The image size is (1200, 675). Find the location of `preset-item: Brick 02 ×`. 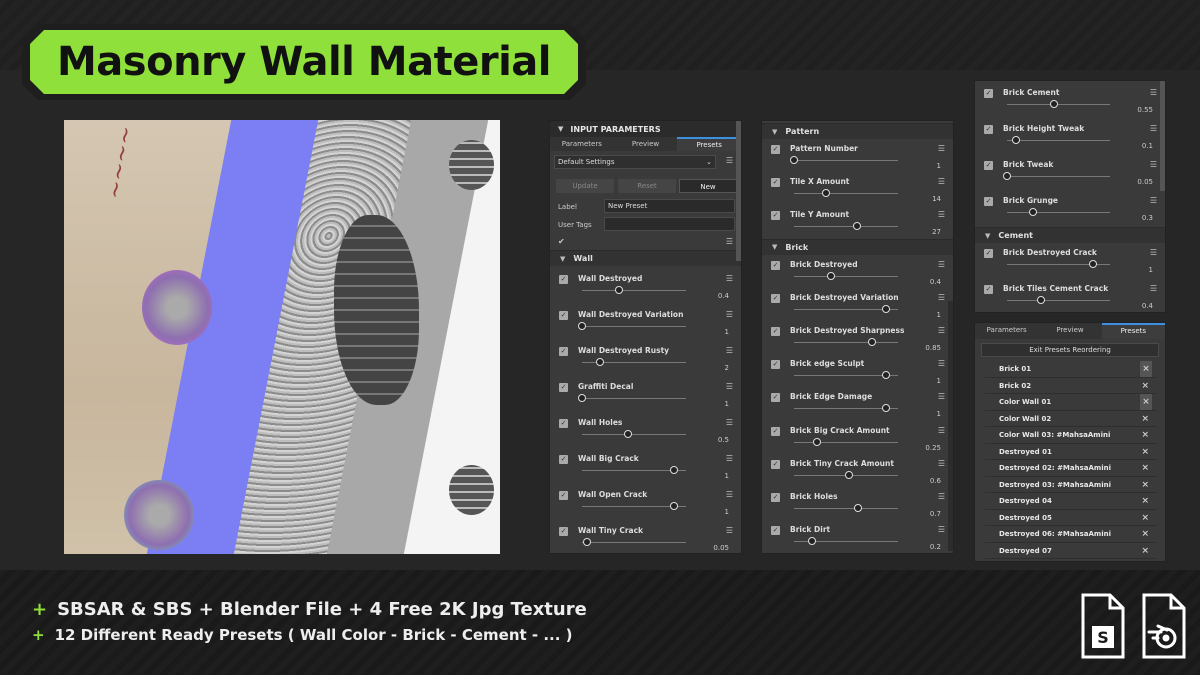

preset-item: Brick 02 × is located at coordinates (1071, 385).